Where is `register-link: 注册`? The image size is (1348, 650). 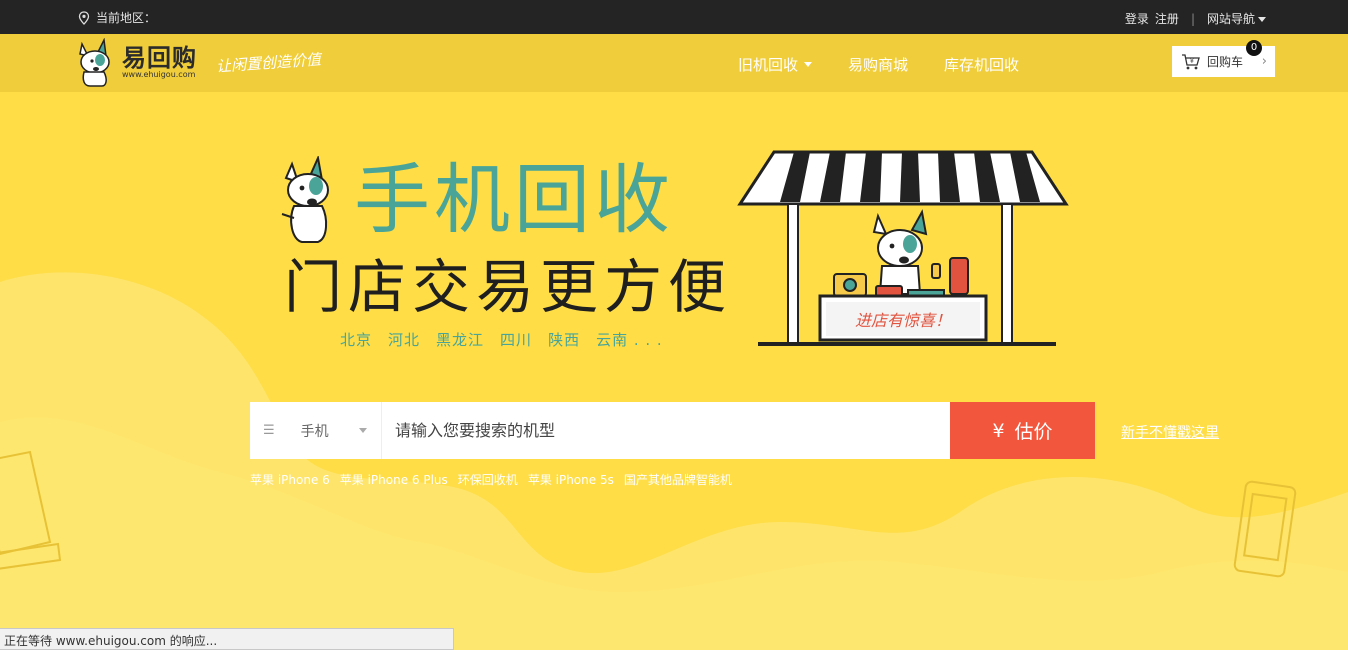 register-link: 注册 is located at coordinates (1167, 18).